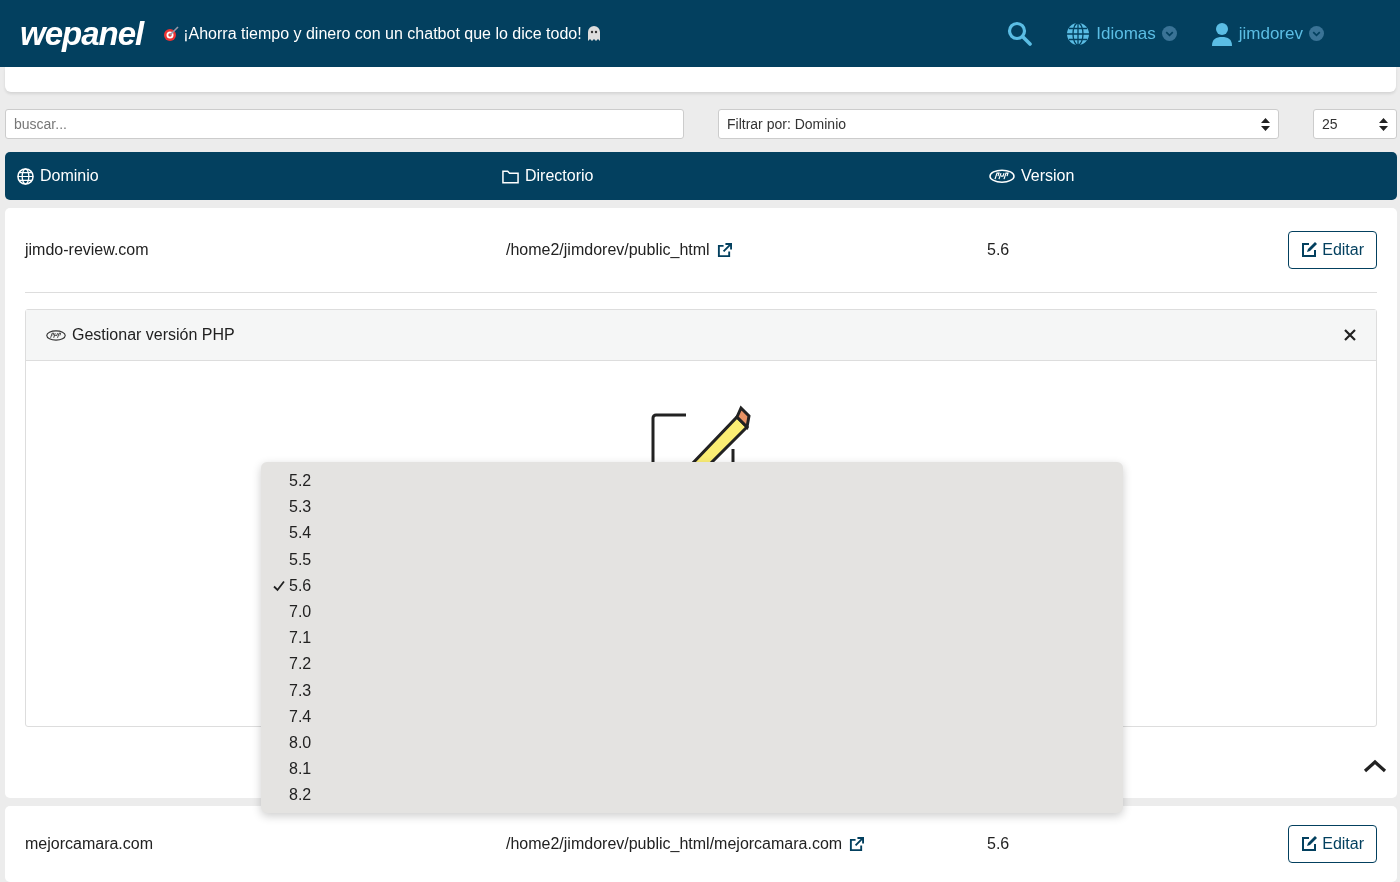 The image size is (1400, 882). I want to click on version-option: 7.4, so click(692, 716).